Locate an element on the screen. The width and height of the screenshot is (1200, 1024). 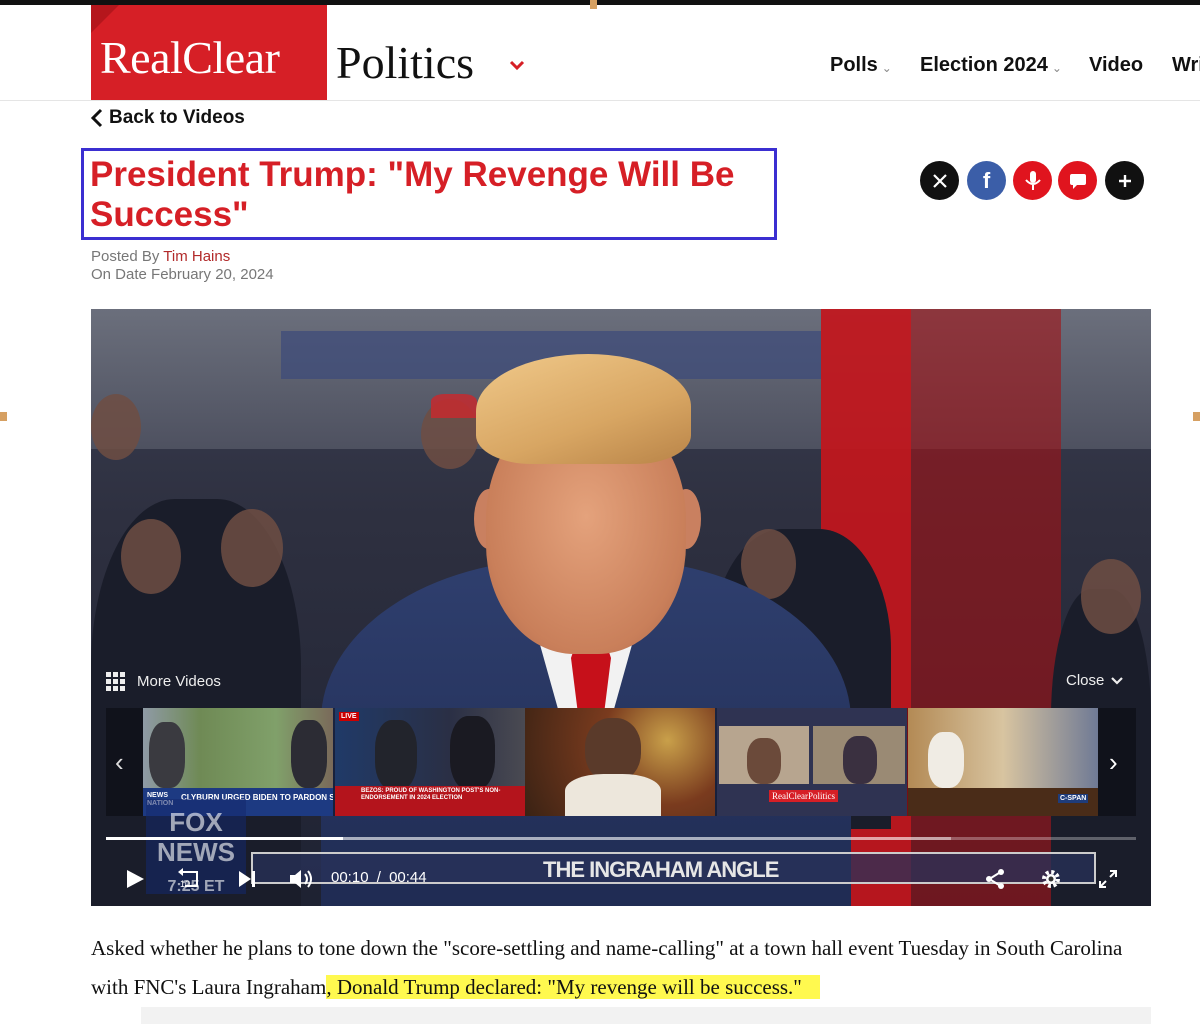
next-button is located at coordinates (247, 879).